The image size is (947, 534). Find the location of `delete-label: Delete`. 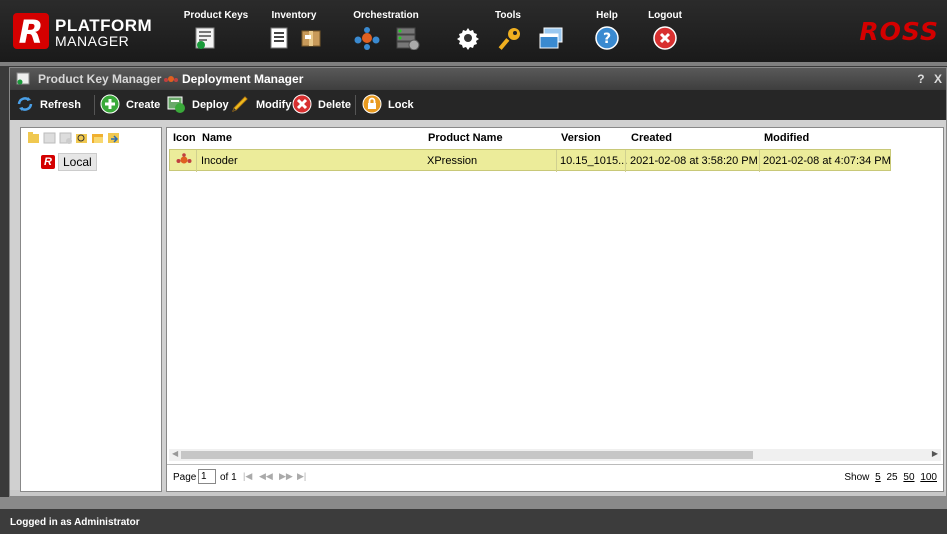

delete-label: Delete is located at coordinates (335, 105).